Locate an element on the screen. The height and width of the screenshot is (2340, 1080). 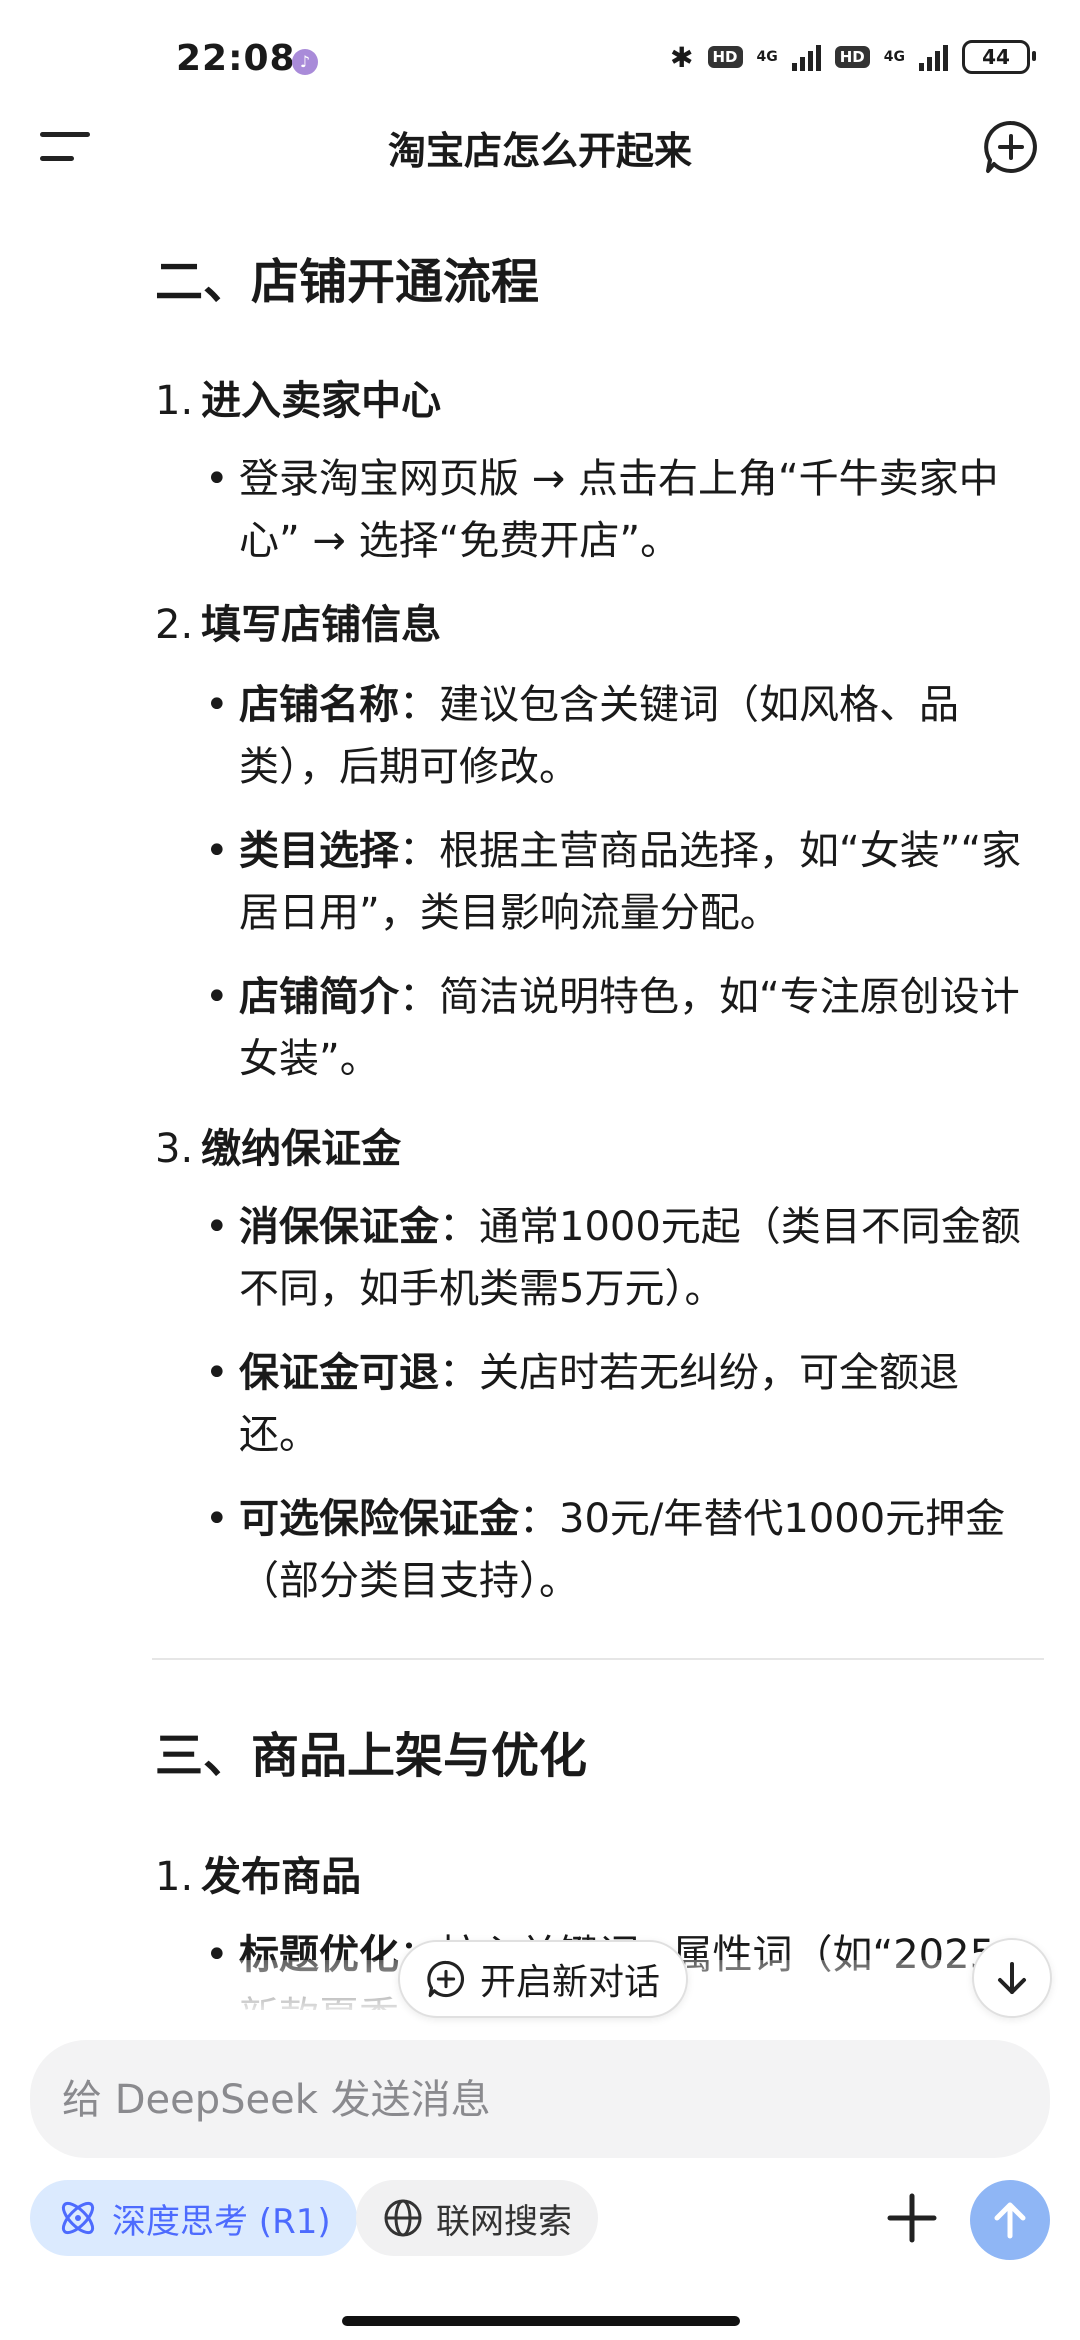
bullet-text: 保证金可退：关店时若无纠纷，可全额退还。 is located at coordinates (599, 1404).